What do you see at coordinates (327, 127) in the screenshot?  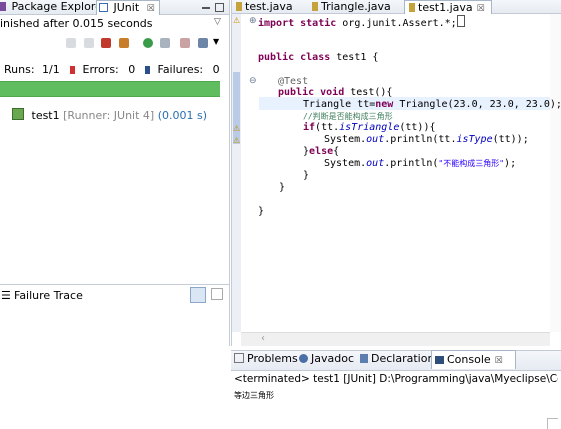 I see `code-text: (tt.` at bounding box center [327, 127].